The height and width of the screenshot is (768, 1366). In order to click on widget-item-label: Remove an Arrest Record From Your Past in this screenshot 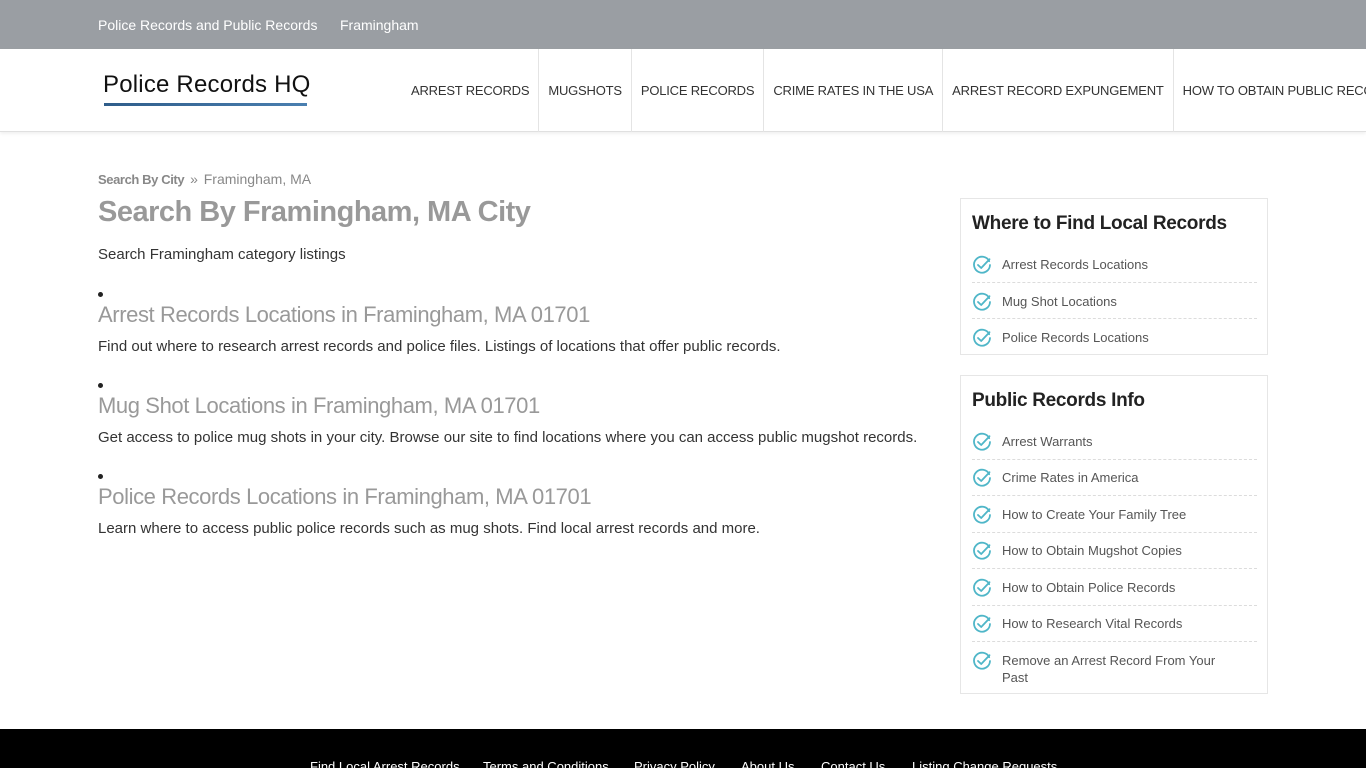, I will do `click(1109, 669)`.